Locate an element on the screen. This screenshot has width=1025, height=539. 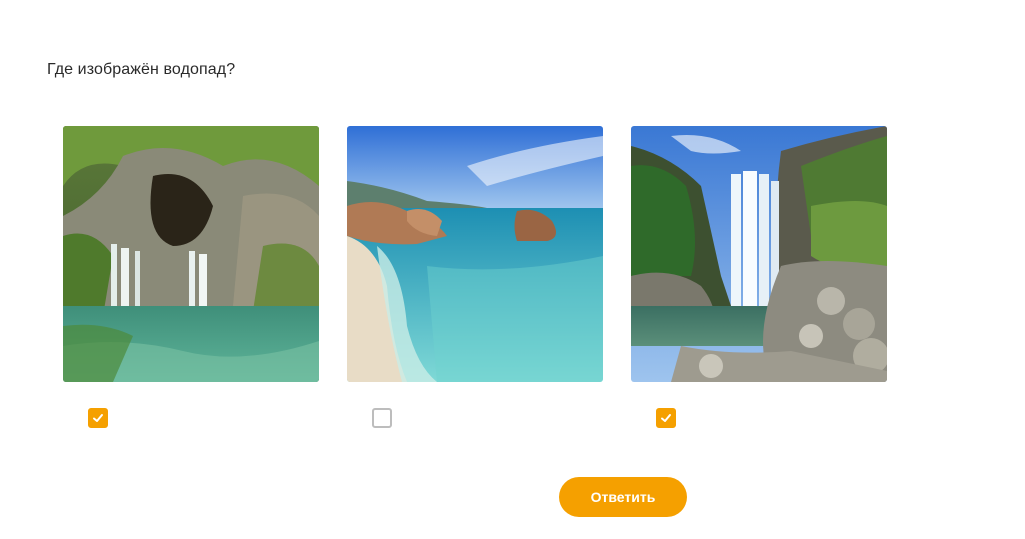
beach-sea-illustration is located at coordinates (475, 254).